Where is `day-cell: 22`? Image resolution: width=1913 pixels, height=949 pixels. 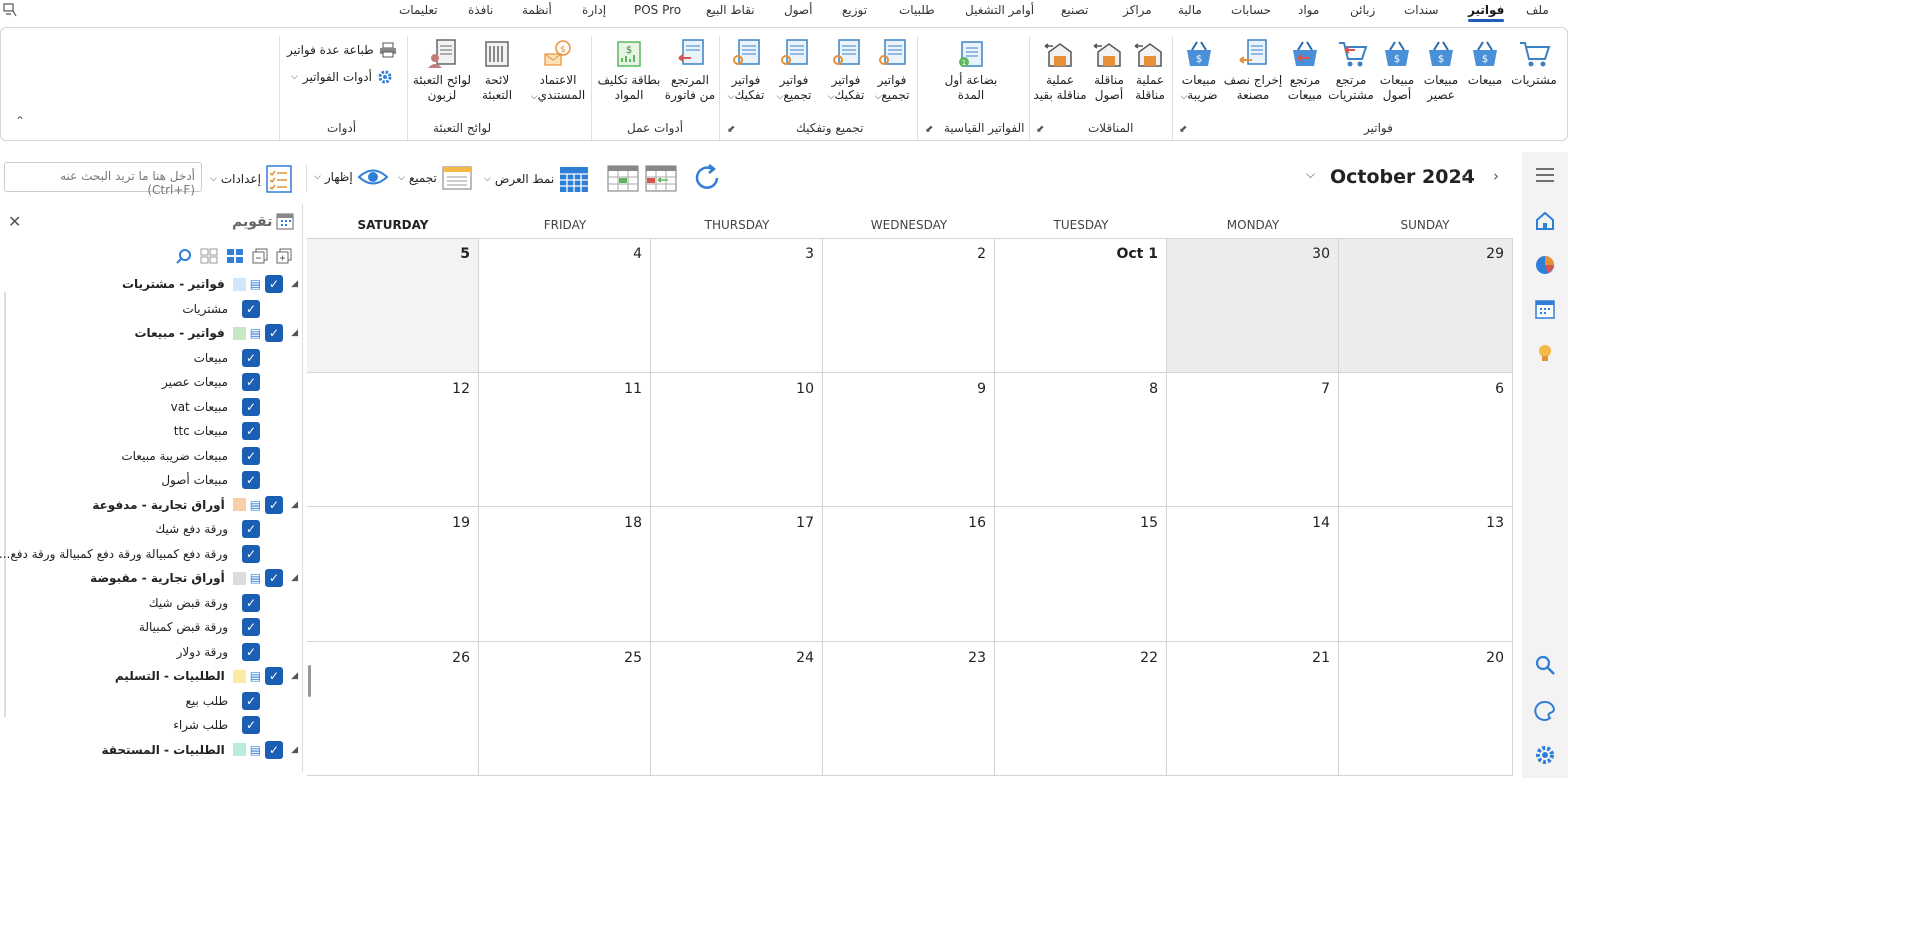 day-cell: 22 is located at coordinates (1081, 708).